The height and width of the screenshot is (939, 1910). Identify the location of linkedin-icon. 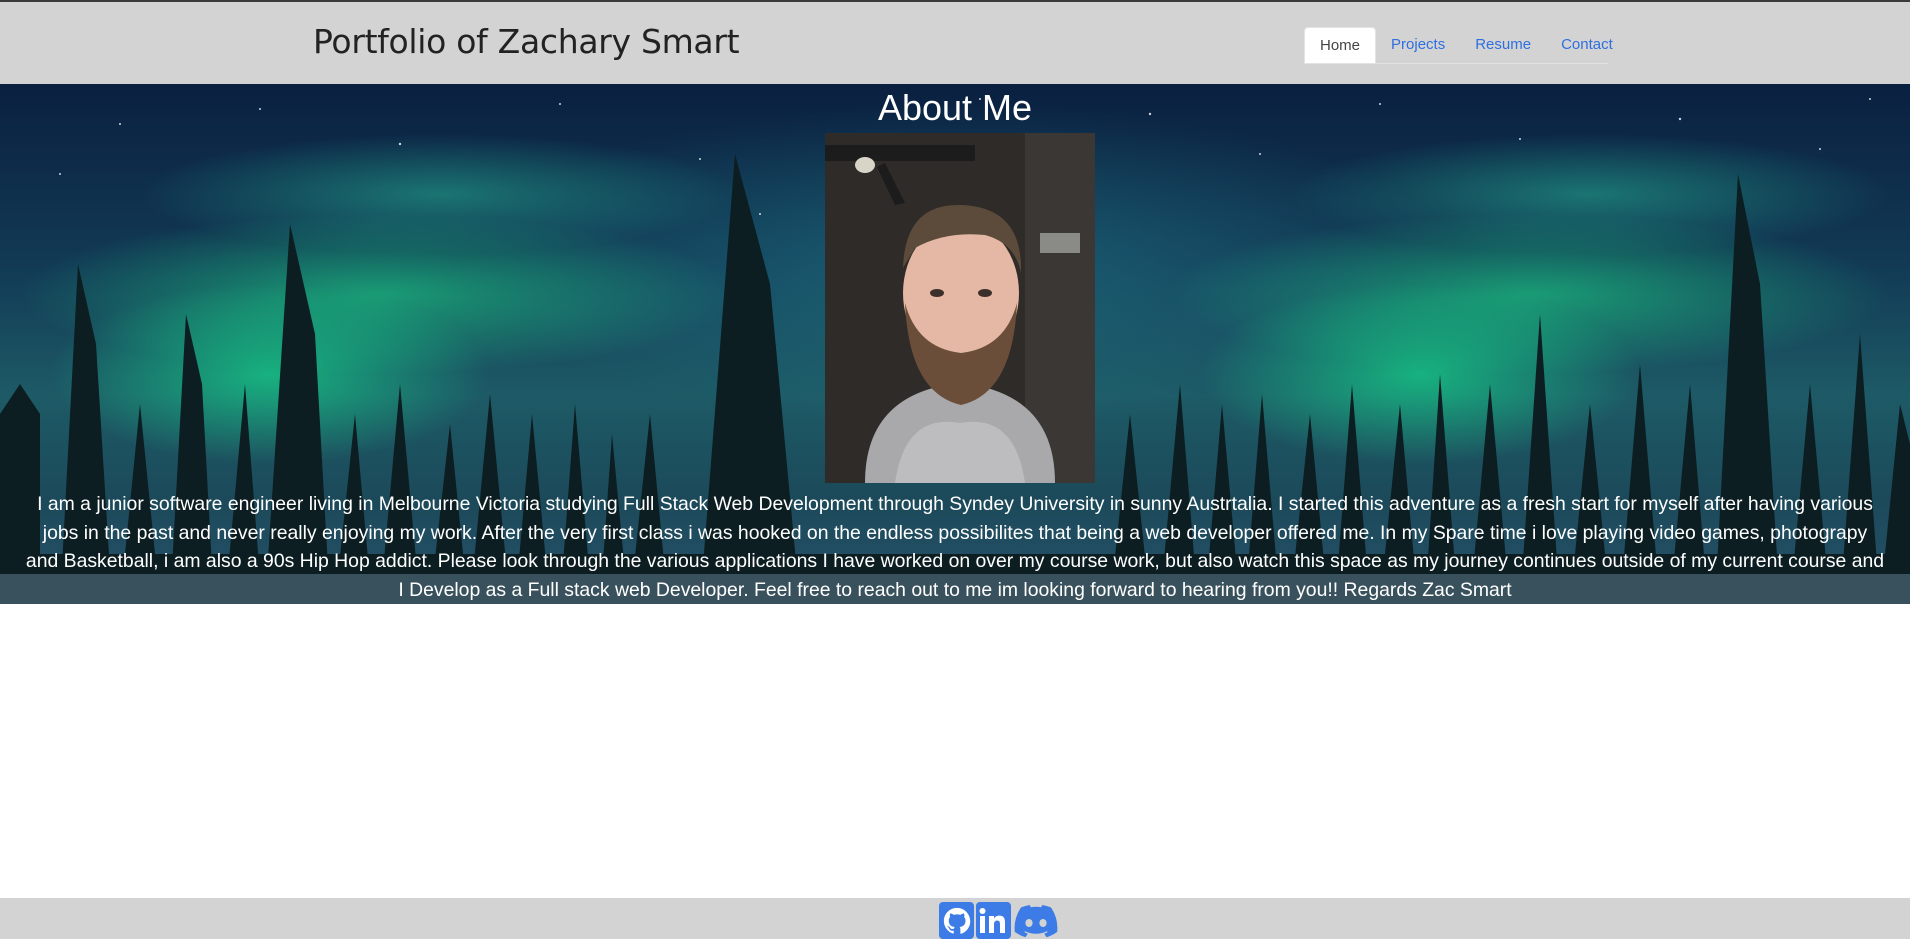
(992, 920).